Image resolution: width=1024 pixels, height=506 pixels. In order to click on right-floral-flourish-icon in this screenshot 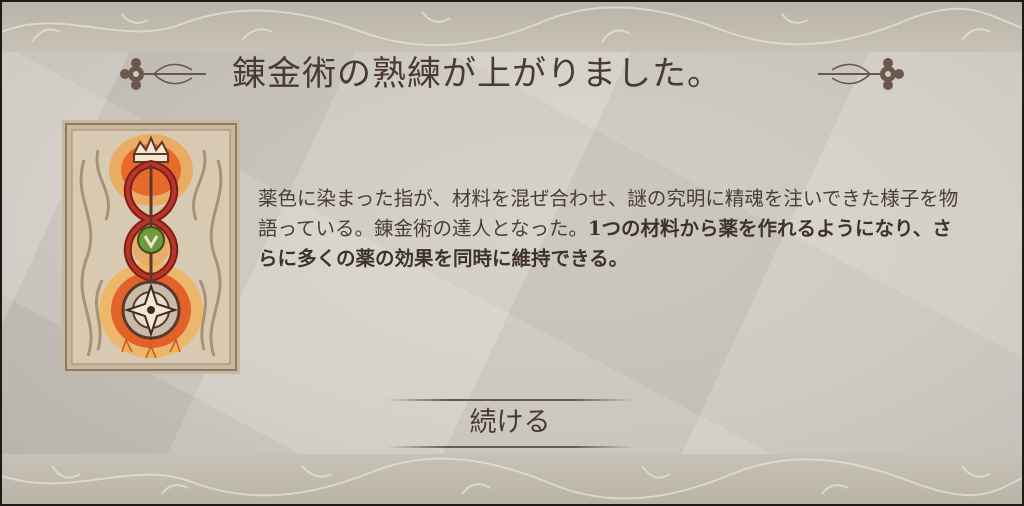, I will do `click(861, 74)`.